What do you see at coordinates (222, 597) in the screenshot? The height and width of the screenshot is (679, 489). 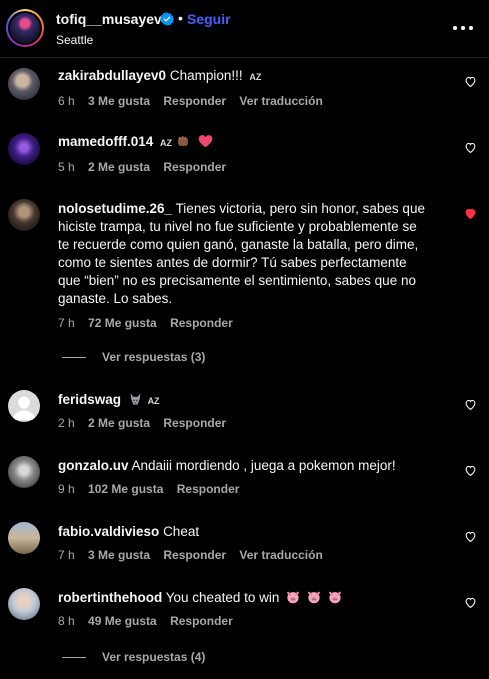 I see `comment-text: You cheated to win` at bounding box center [222, 597].